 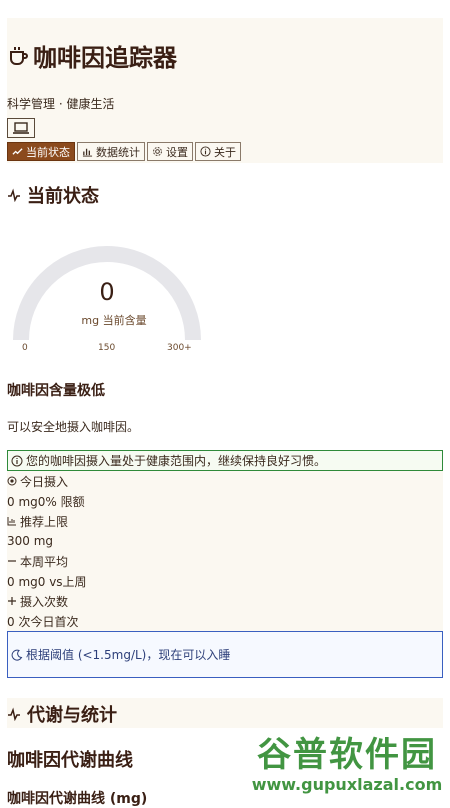 I want to click on tab-settings: 设置, so click(x=170, y=151).